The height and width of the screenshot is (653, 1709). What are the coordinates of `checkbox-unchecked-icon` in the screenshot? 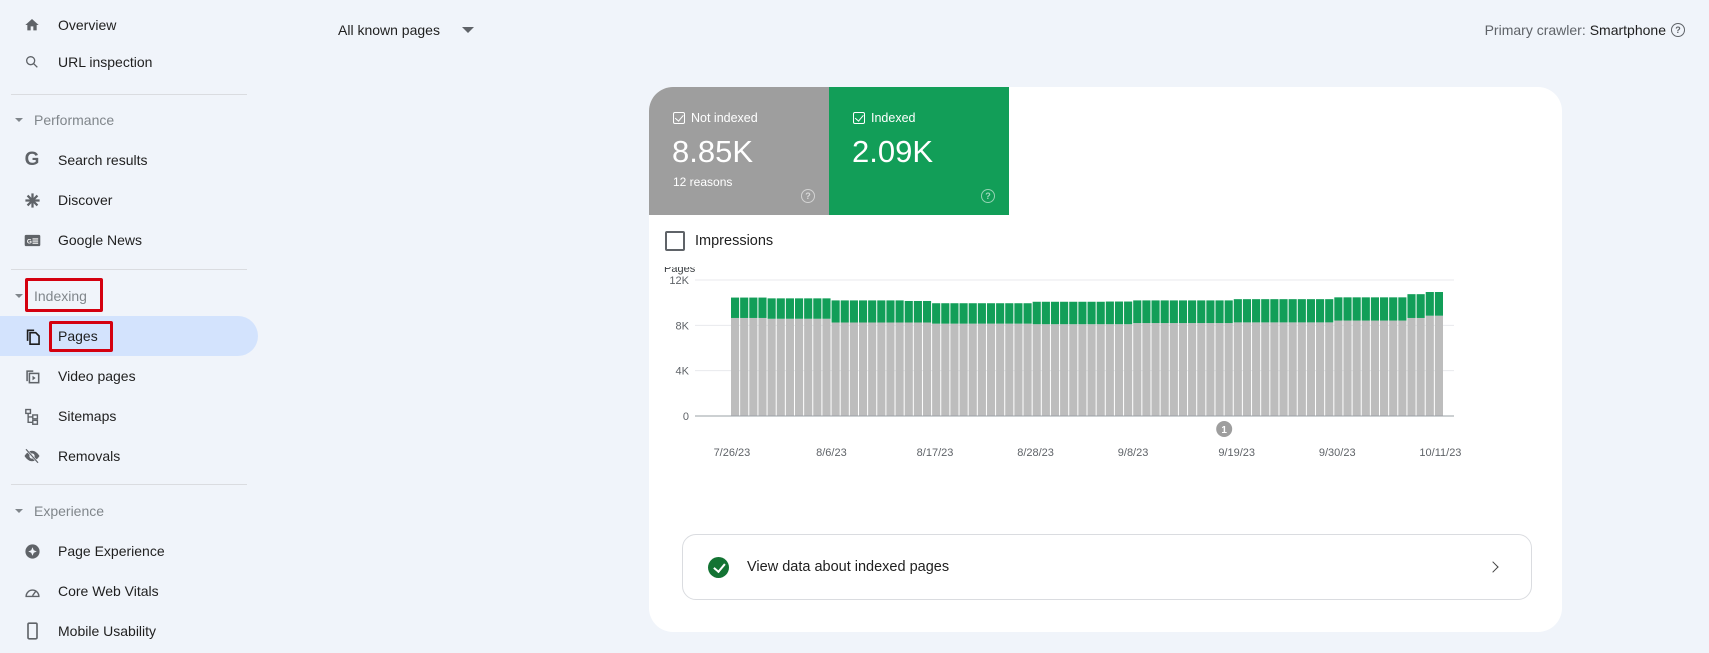 It's located at (675, 241).